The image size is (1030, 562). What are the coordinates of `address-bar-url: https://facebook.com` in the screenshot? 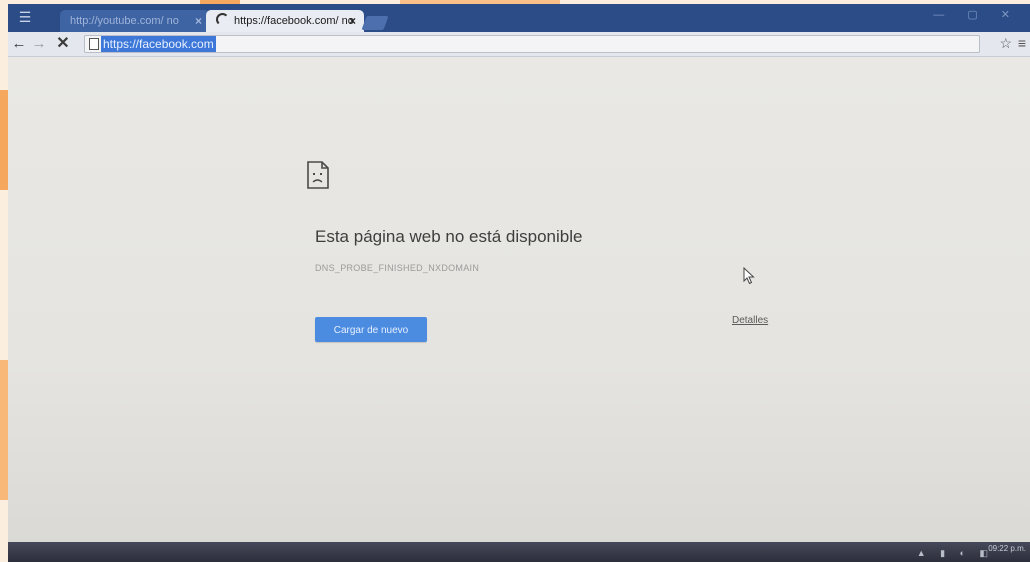 It's located at (158, 44).